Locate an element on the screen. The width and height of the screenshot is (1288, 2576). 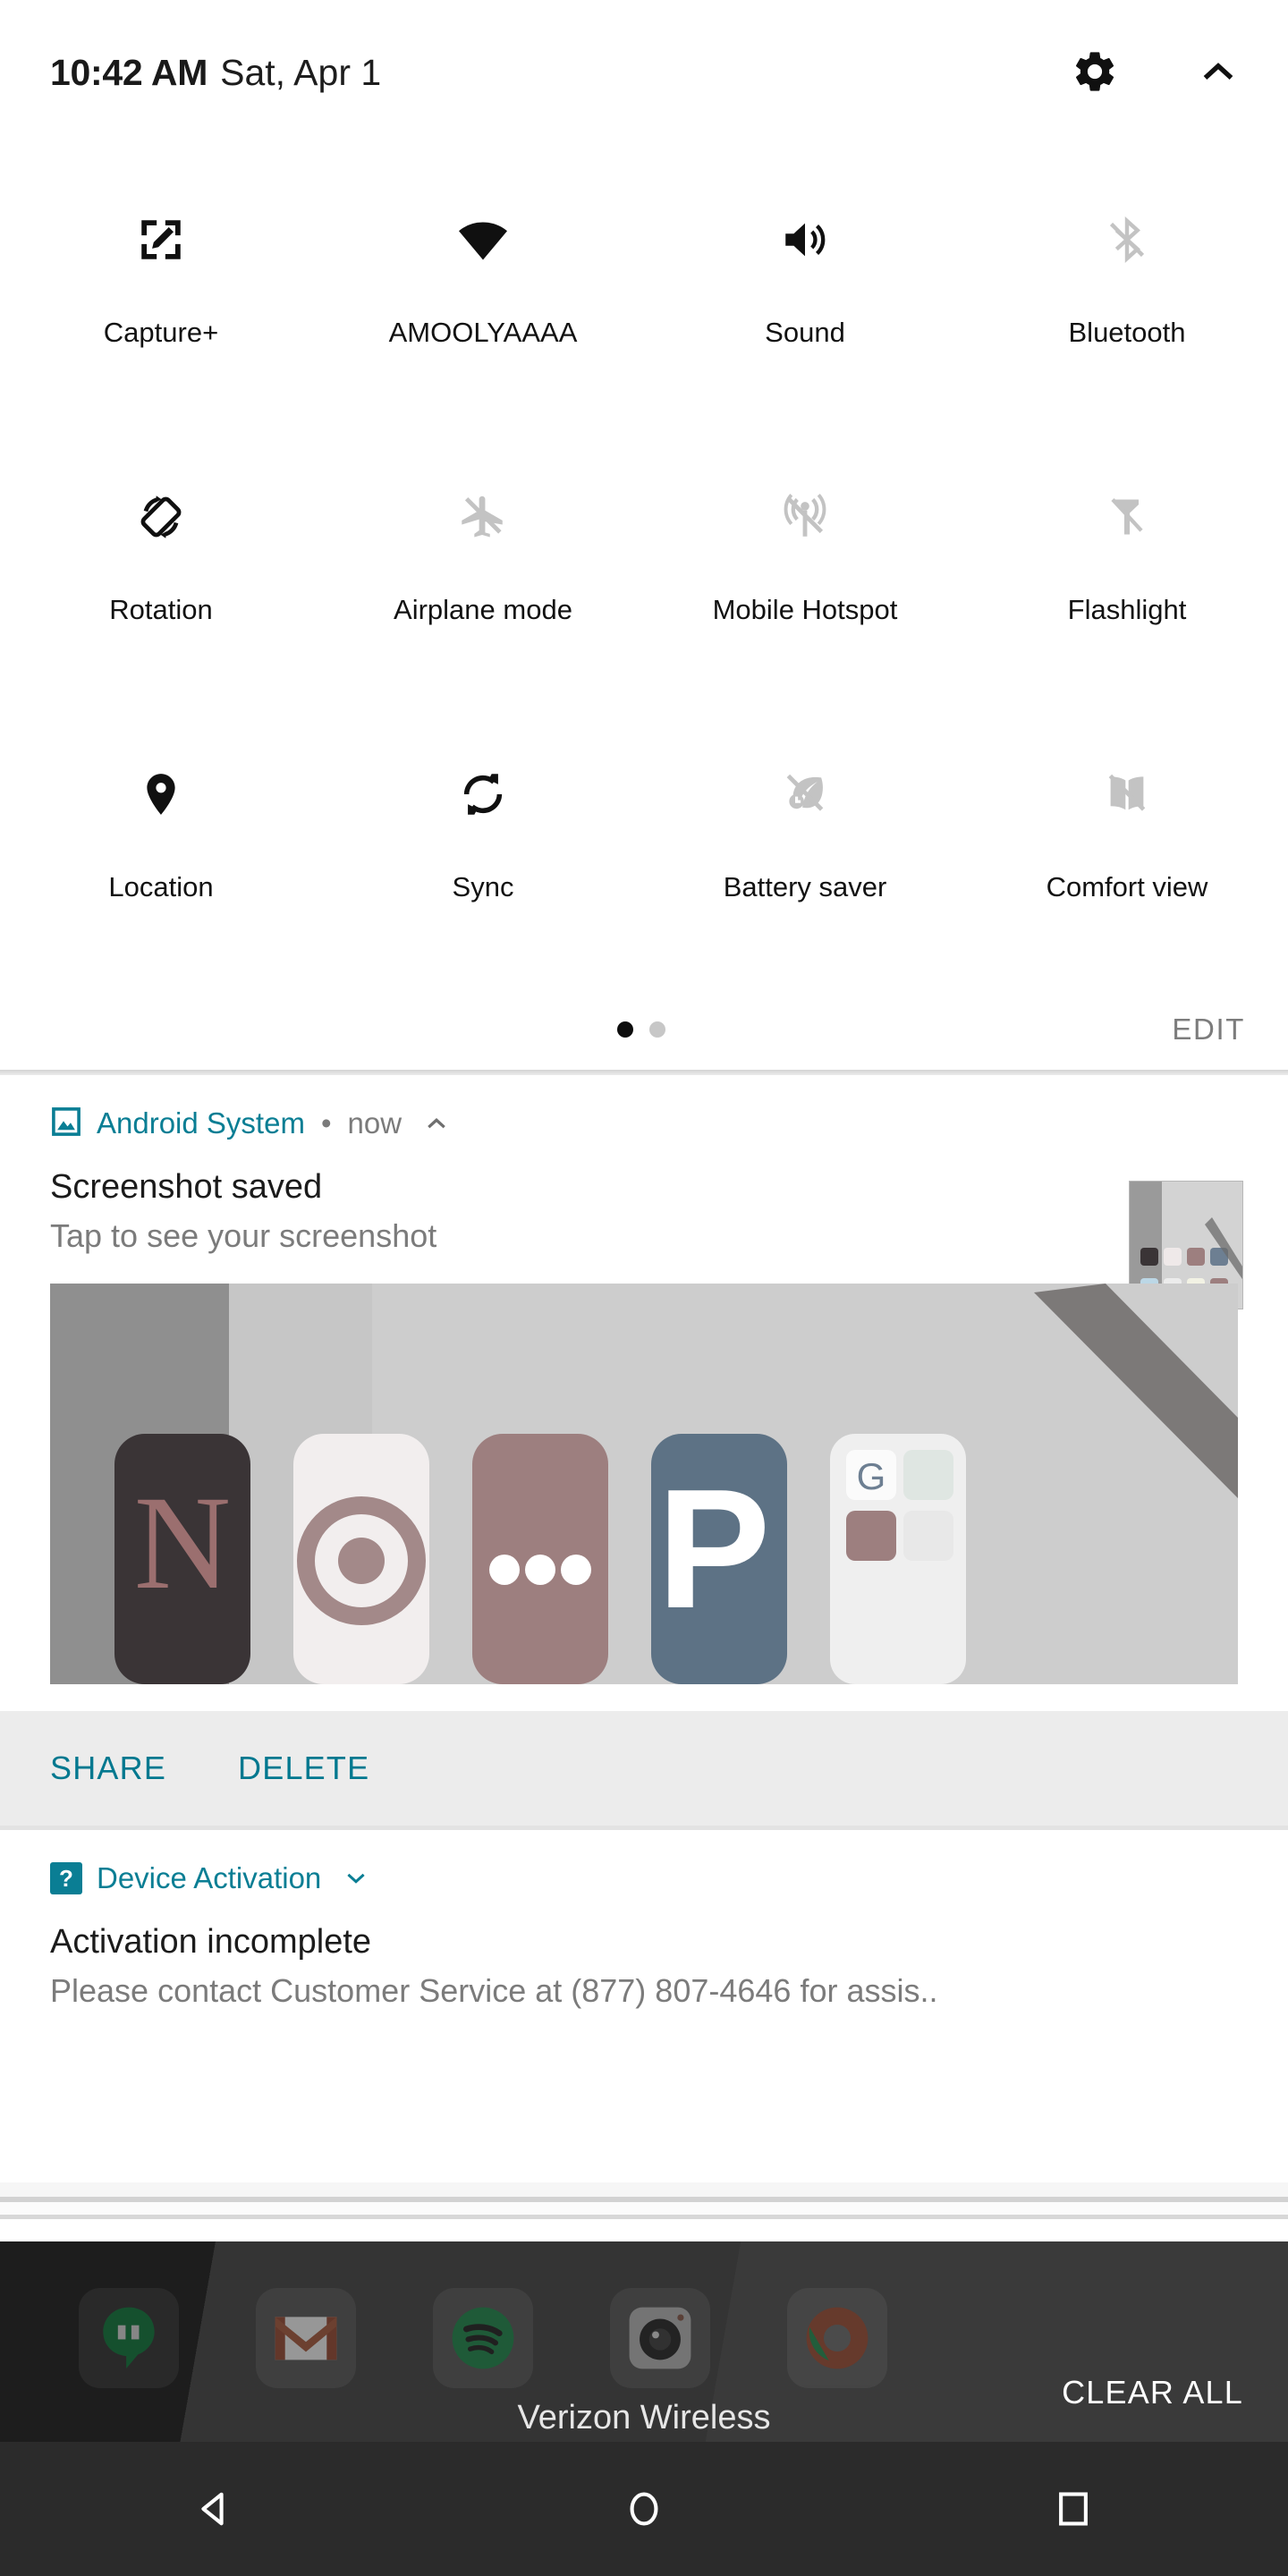
clock-date: Sat, Apr 1 is located at coordinates (301, 72).